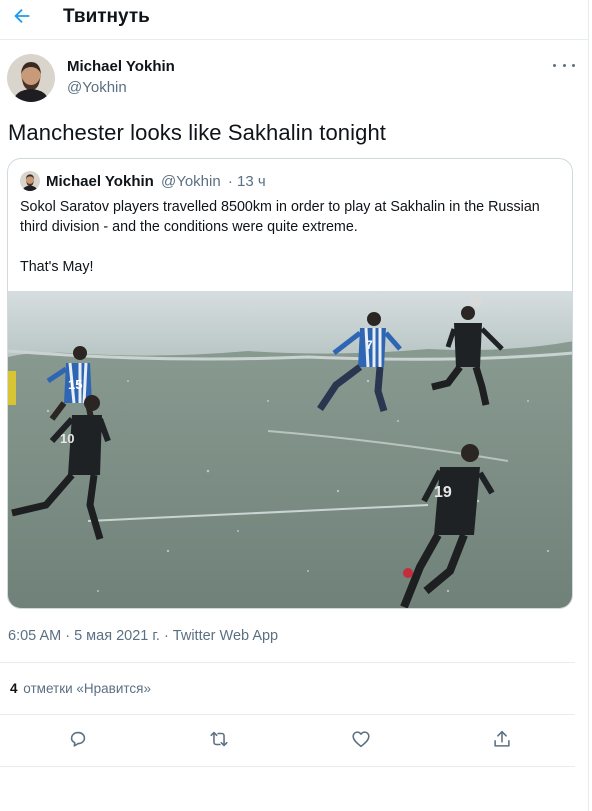  Describe the element at coordinates (30, 181) in the screenshot. I see `quote-avatar` at that location.